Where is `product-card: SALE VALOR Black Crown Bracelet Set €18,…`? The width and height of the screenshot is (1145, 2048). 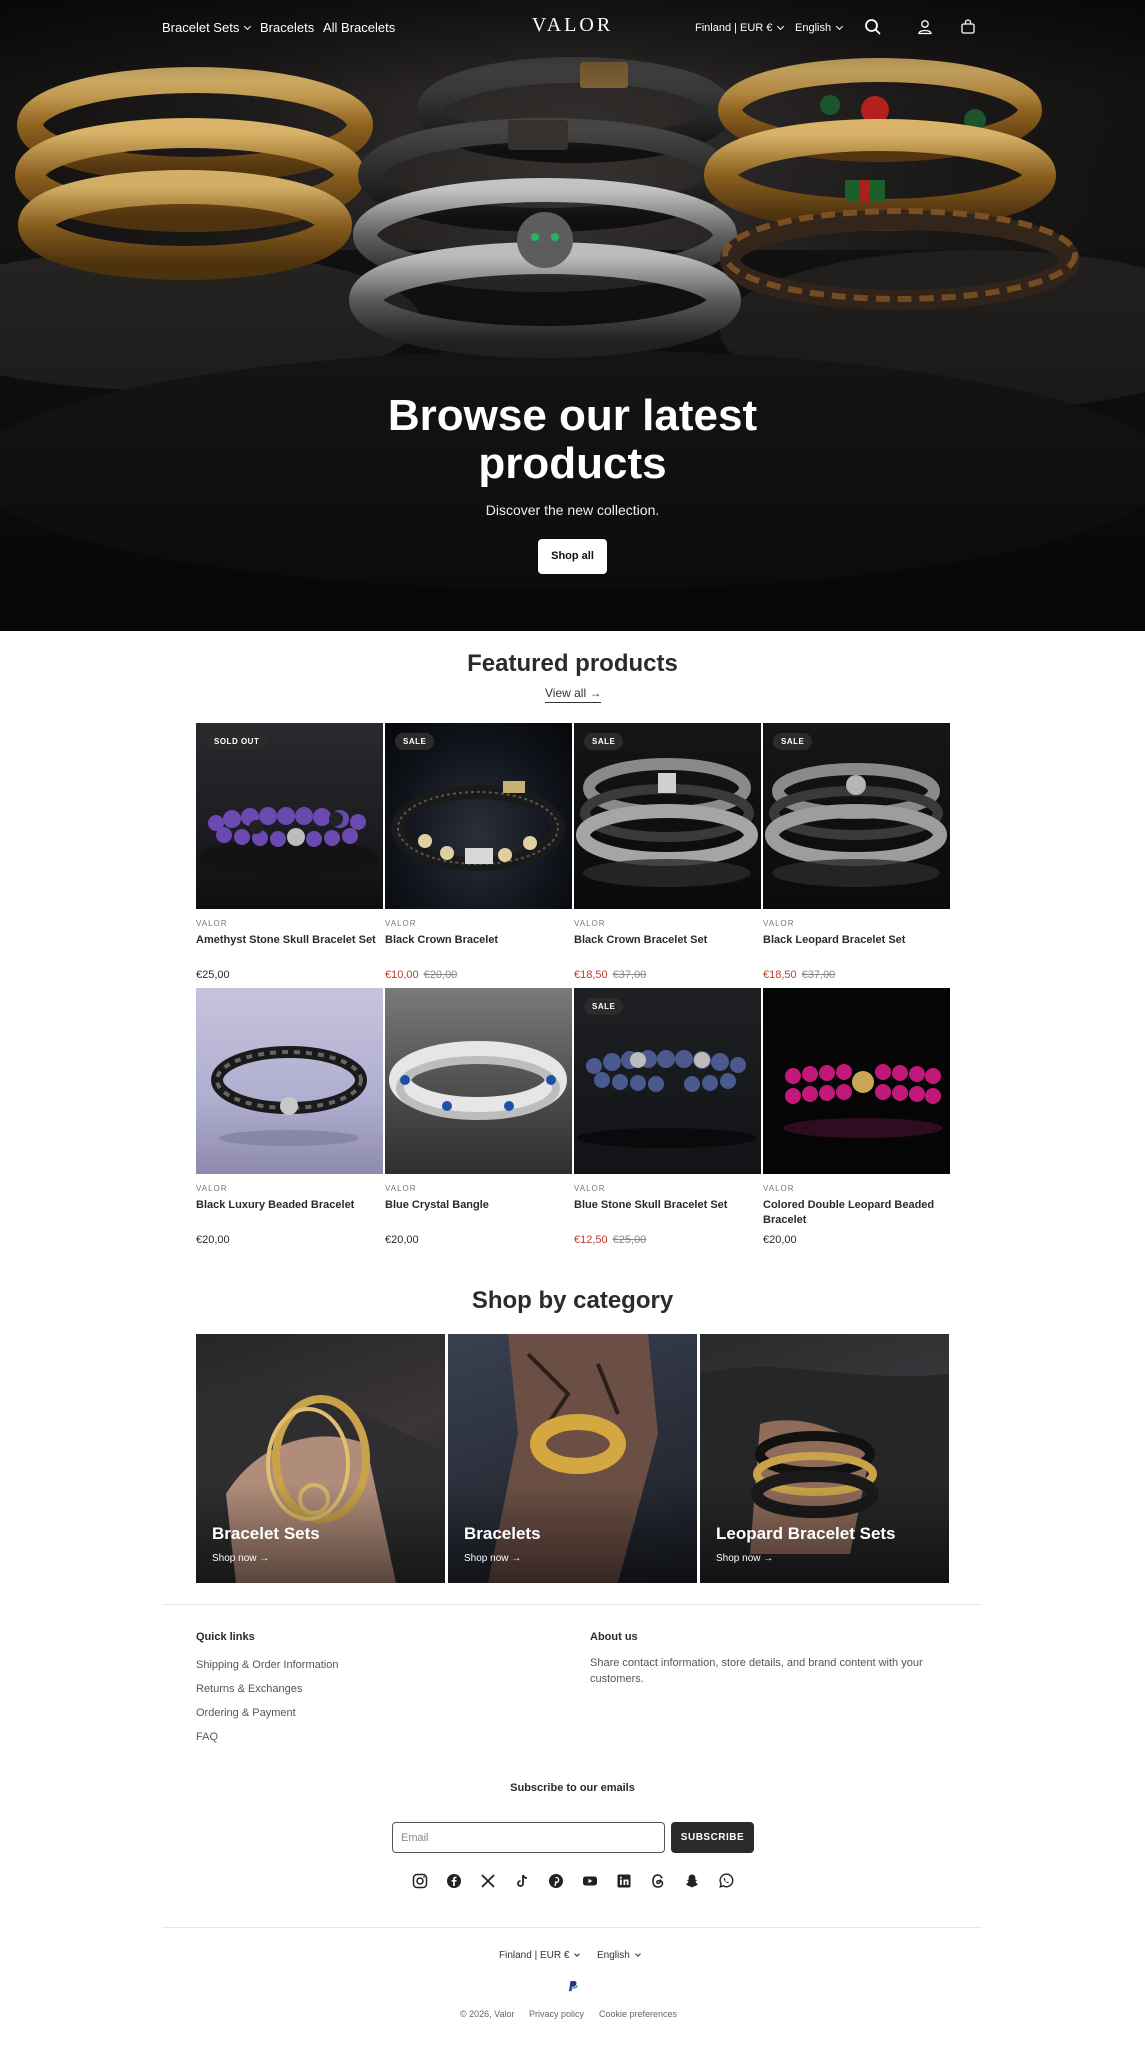
product-card: SALE VALOR Black Crown Bracelet Set €18,… is located at coordinates (667, 852).